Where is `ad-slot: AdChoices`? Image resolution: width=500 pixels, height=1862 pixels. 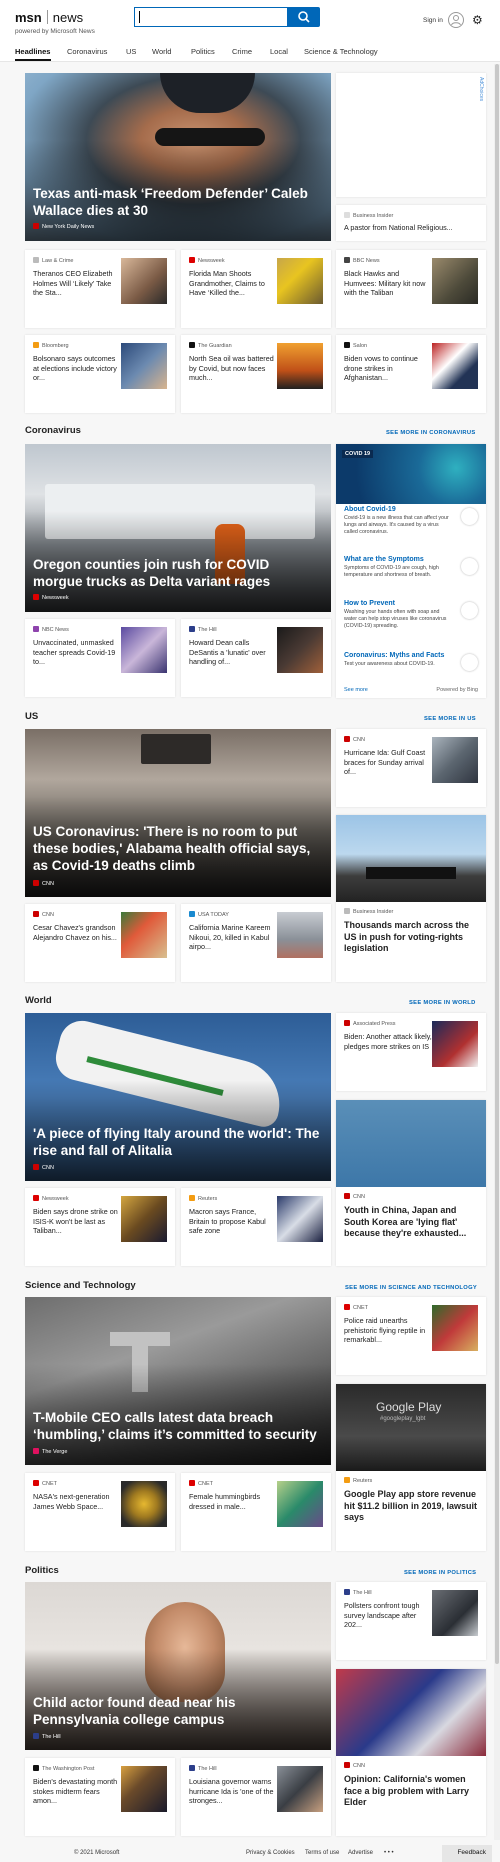
ad-slot: AdChoices is located at coordinates (411, 135).